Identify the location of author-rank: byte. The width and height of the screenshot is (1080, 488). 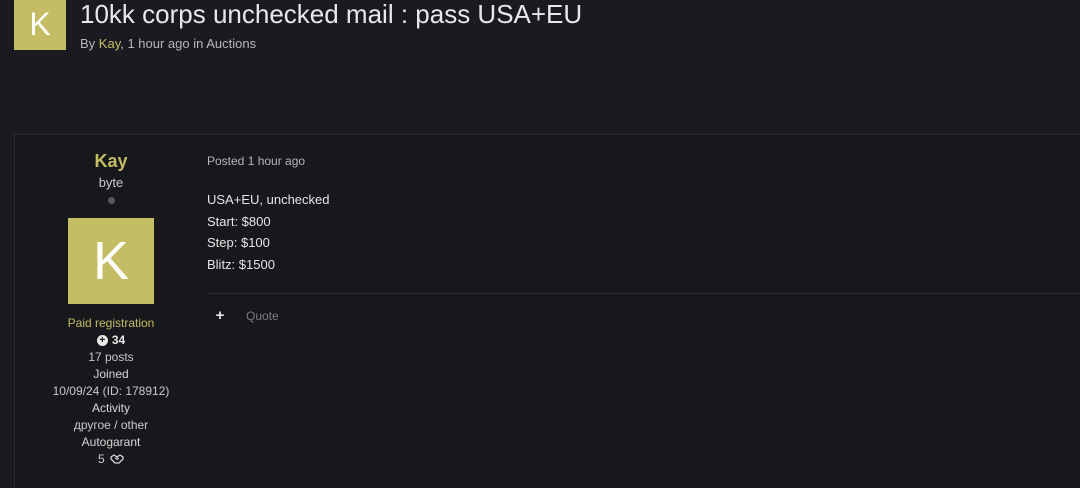
(111, 182).